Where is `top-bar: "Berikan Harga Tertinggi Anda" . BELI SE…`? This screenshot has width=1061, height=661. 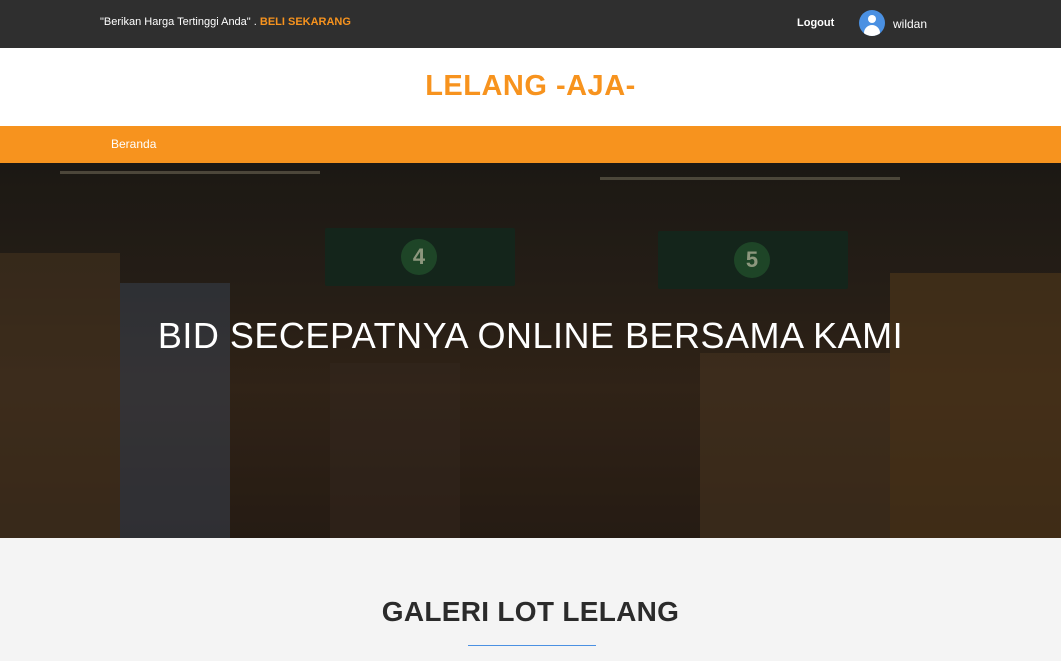
top-bar: "Berikan Harga Tertinggi Anda" . BELI SE… is located at coordinates (530, 24).